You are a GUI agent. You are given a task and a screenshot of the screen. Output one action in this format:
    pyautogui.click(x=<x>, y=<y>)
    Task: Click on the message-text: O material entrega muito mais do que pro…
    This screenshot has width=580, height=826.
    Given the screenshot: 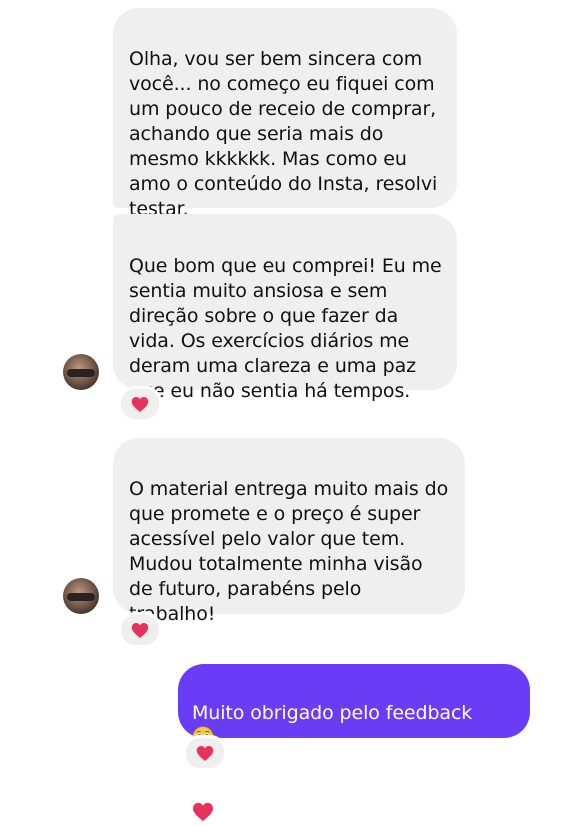 What is the action you would take?
    pyautogui.click(x=289, y=551)
    